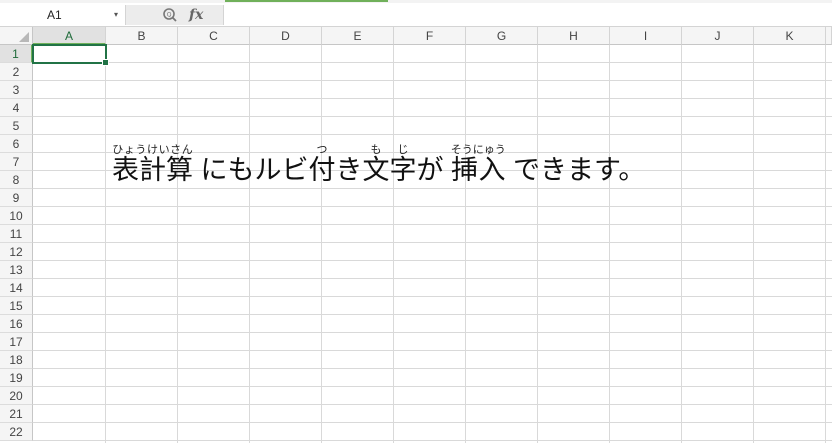 This screenshot has height=443, width=832. What do you see at coordinates (829, 36) in the screenshot?
I see `column-header-partial` at bounding box center [829, 36].